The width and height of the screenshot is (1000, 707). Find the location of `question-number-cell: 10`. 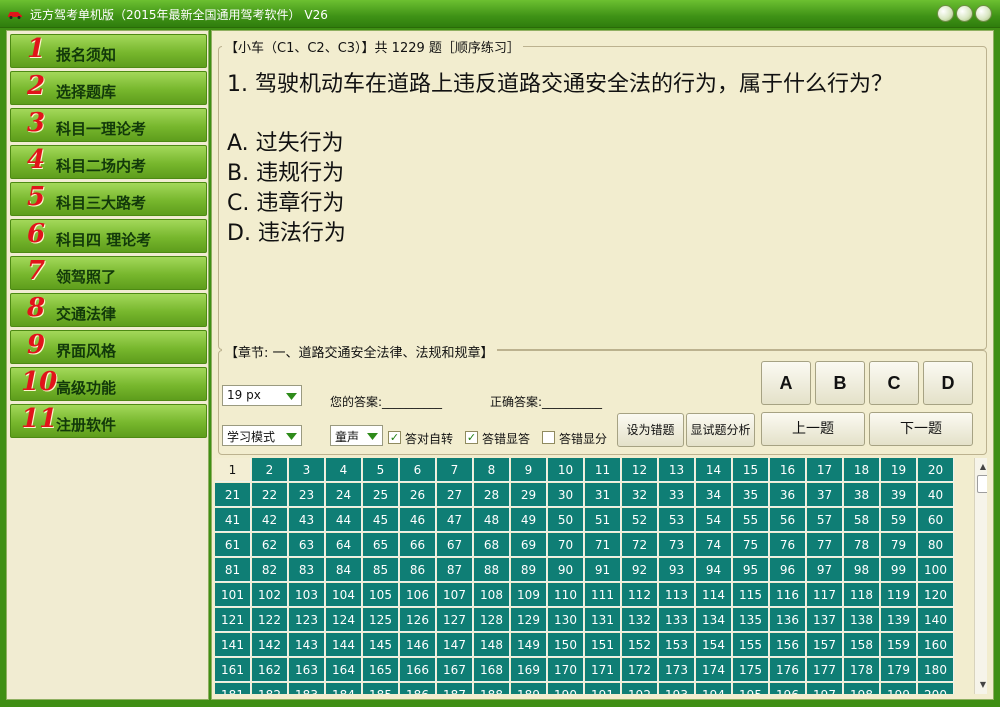

question-number-cell: 10 is located at coordinates (566, 470).